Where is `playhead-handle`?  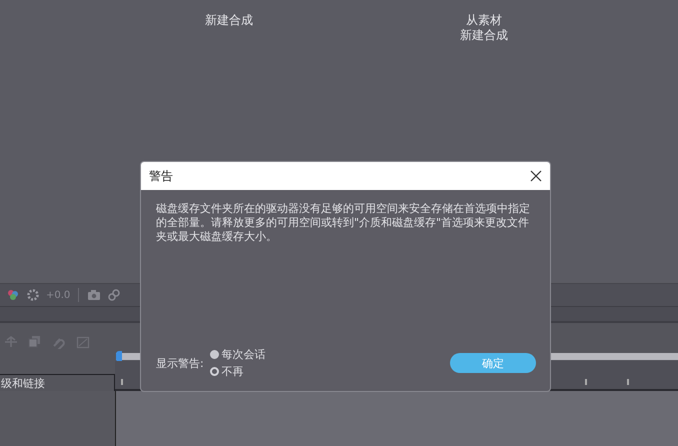
playhead-handle is located at coordinates (119, 356).